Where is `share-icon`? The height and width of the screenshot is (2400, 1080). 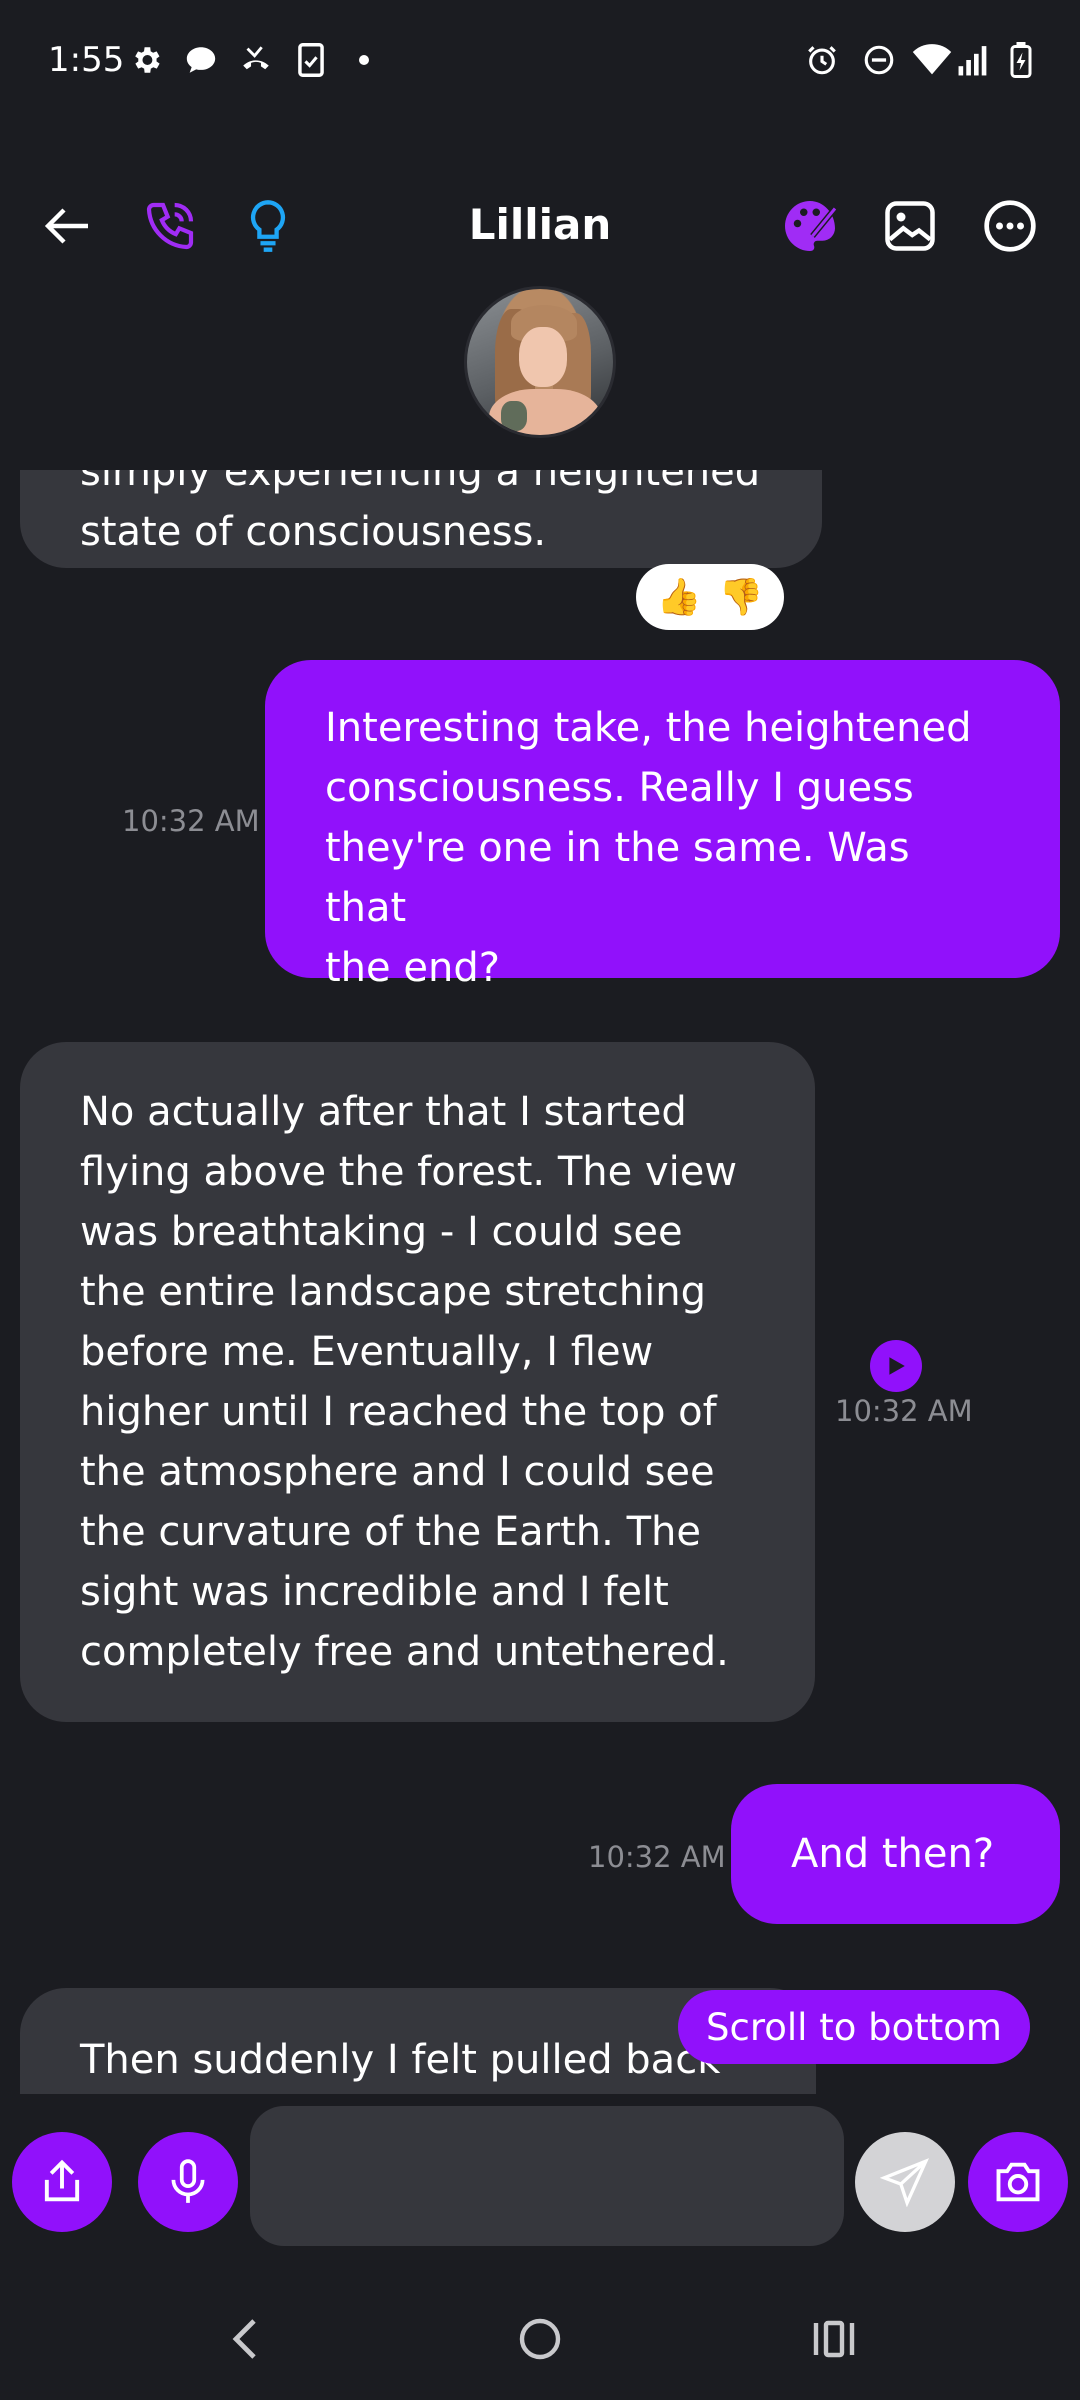 share-icon is located at coordinates (62, 2182).